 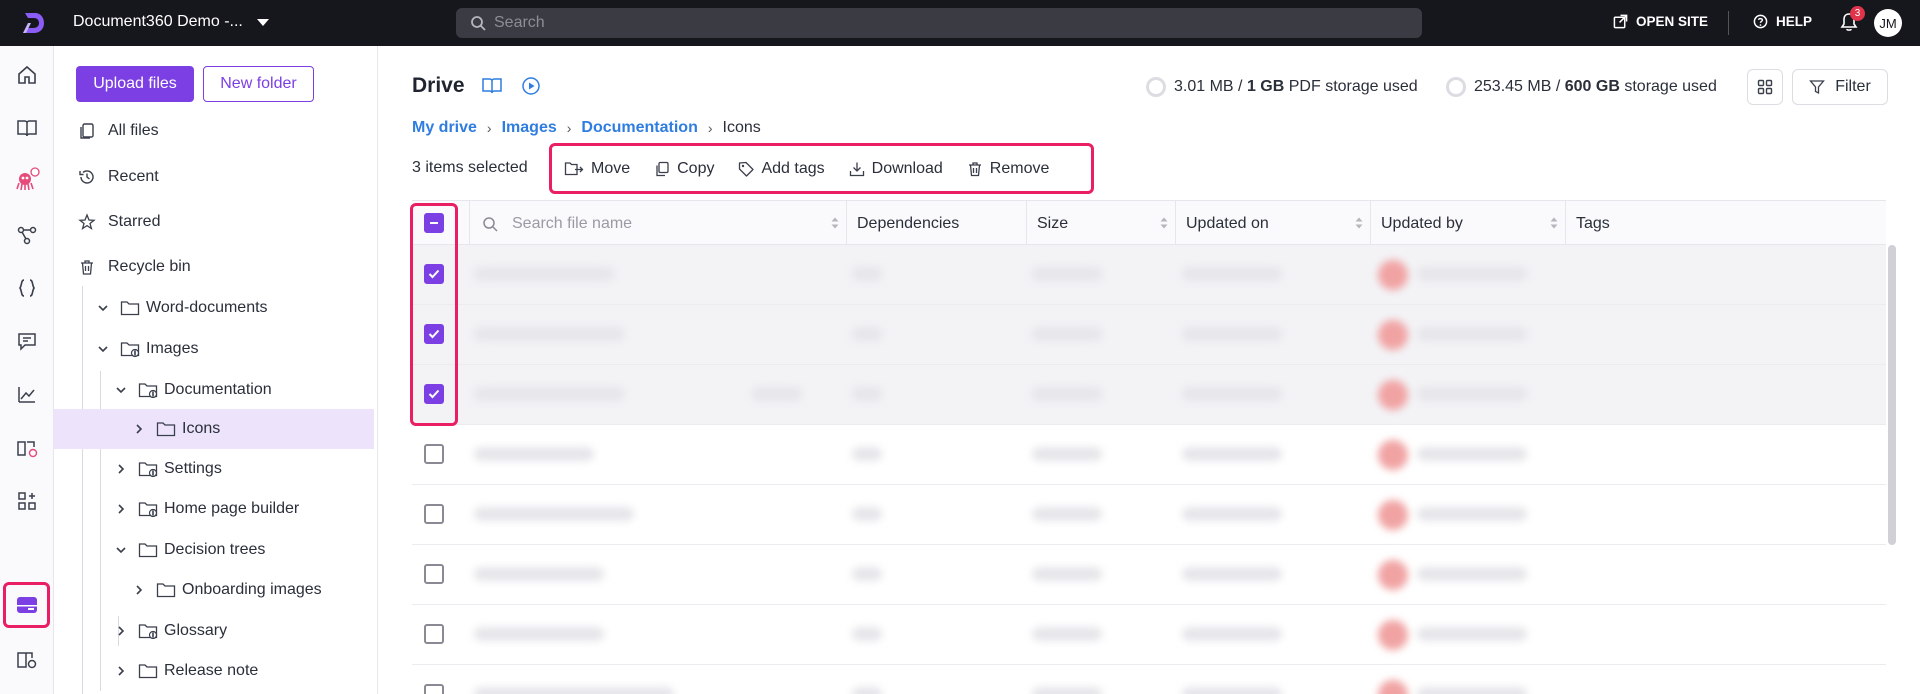 I want to click on upload-files-button: Upload files, so click(x=135, y=84).